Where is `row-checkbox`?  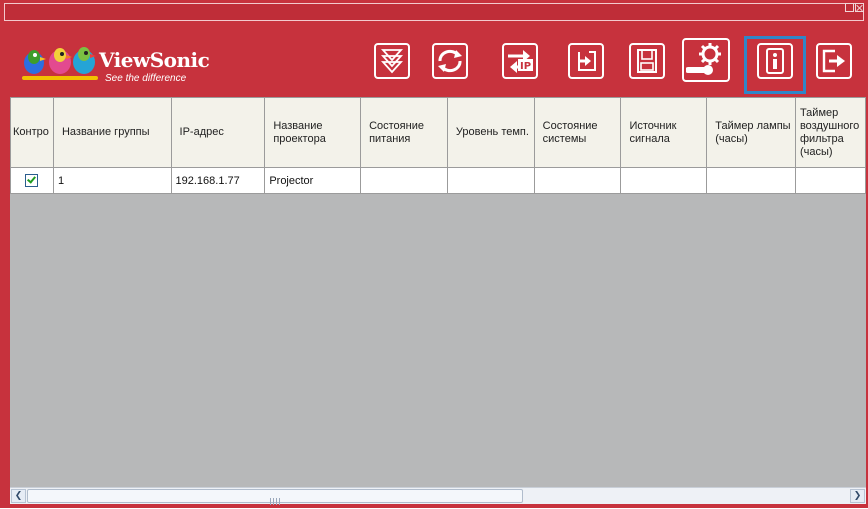
row-checkbox is located at coordinates (32, 180).